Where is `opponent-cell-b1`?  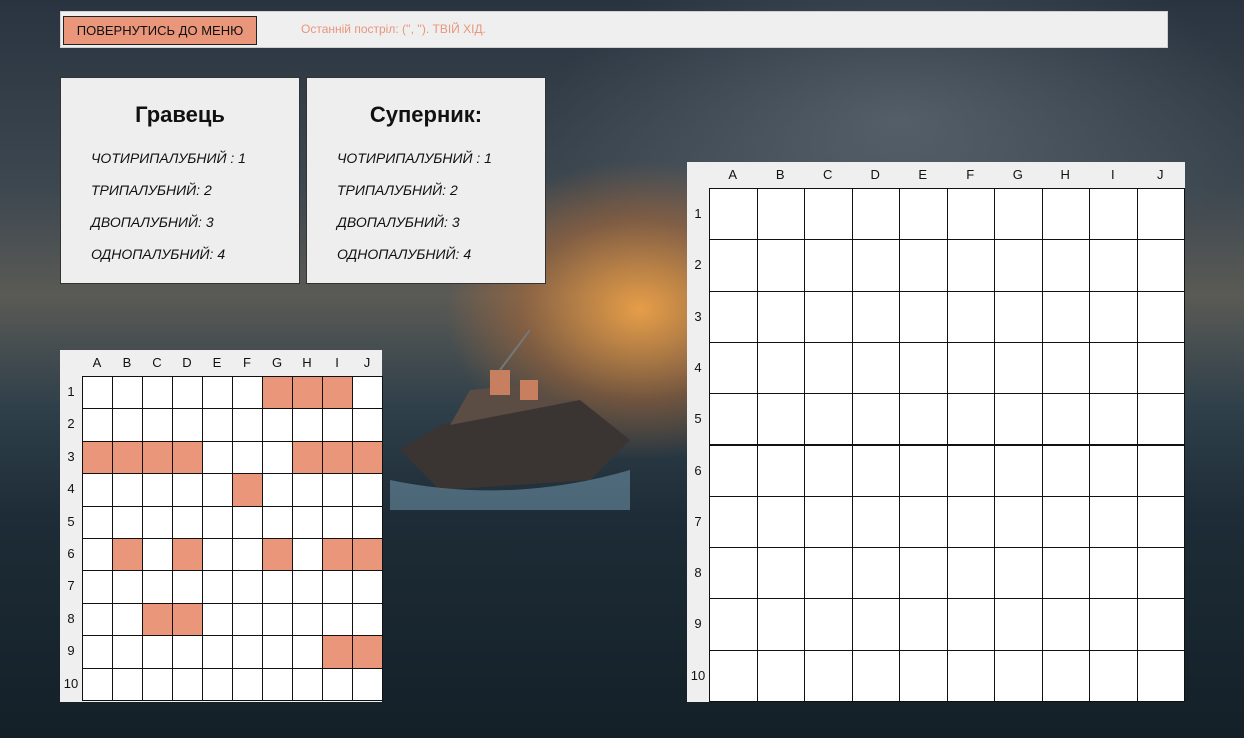
opponent-cell-b1 is located at coordinates (780, 214).